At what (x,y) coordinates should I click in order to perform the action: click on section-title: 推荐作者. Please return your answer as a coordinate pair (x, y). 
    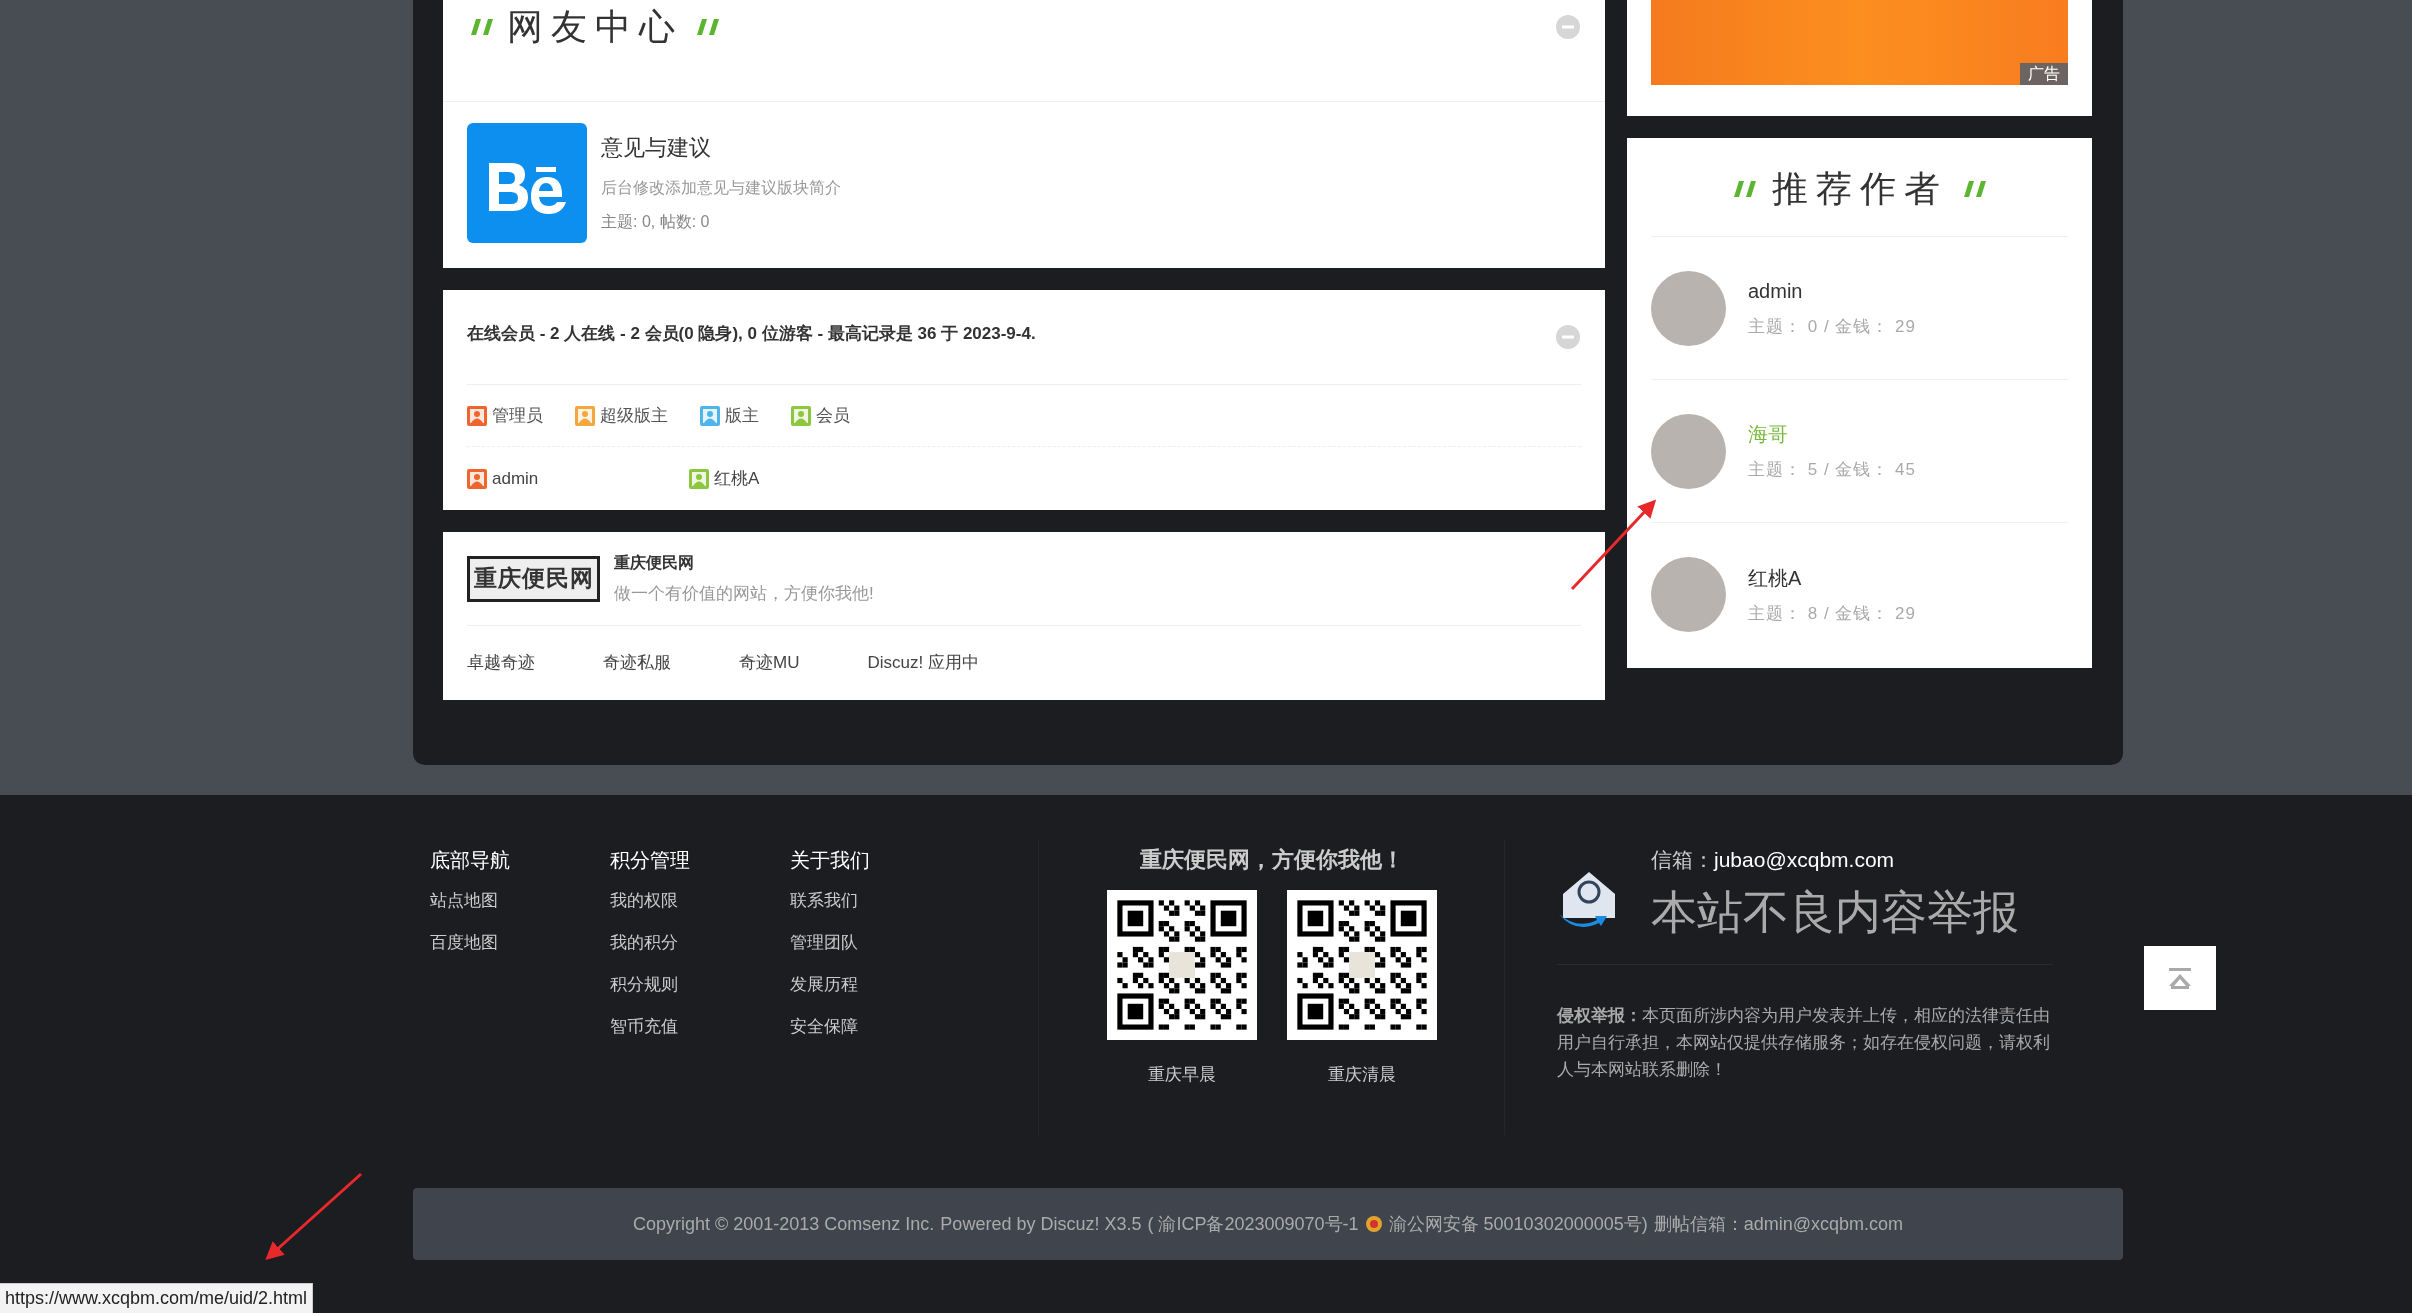
    Looking at the image, I should click on (1859, 189).